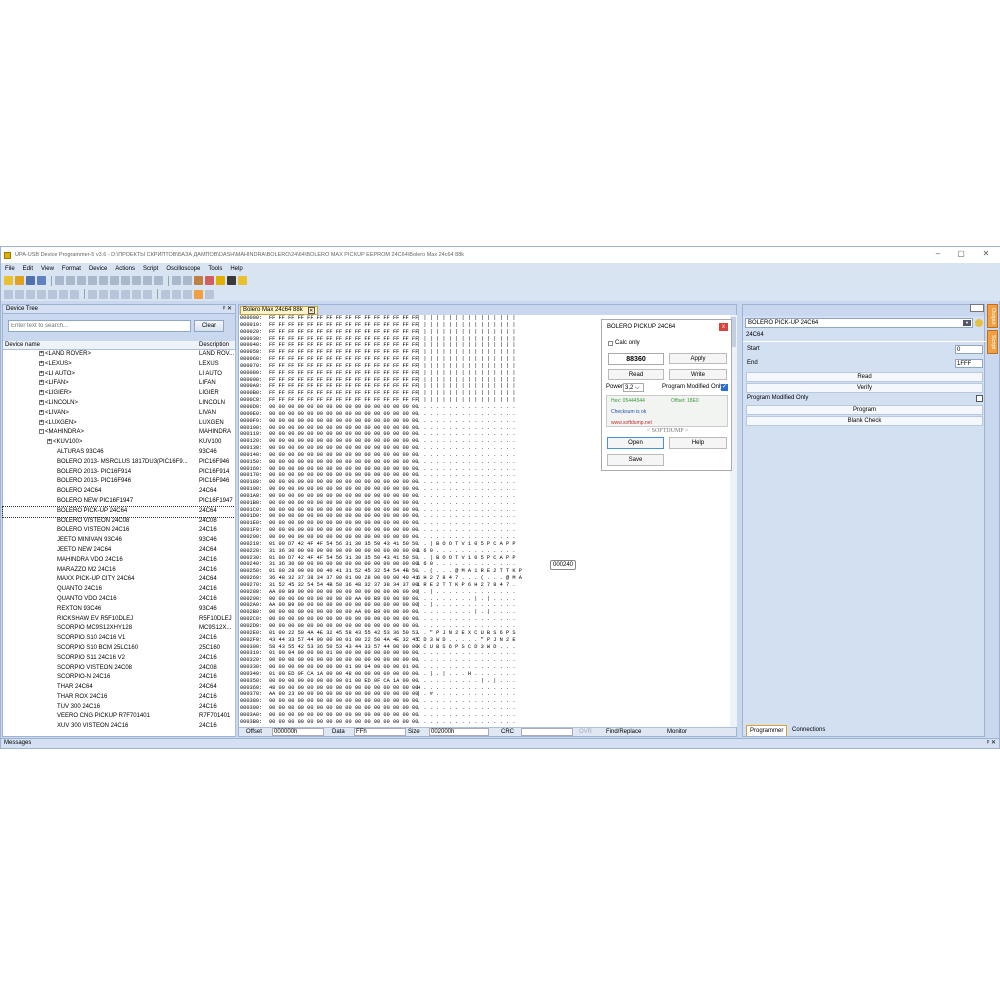  I want to click on tool-c-icon, so click(30, 294).